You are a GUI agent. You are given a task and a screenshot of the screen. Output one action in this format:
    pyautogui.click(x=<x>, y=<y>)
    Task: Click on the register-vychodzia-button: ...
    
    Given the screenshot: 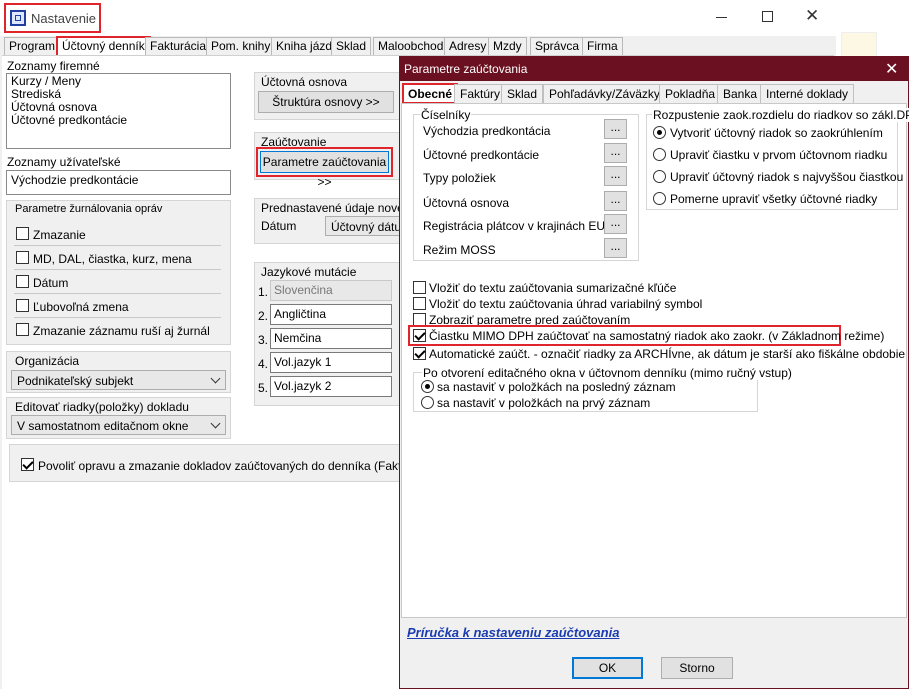 What is the action you would take?
    pyautogui.click(x=615, y=129)
    